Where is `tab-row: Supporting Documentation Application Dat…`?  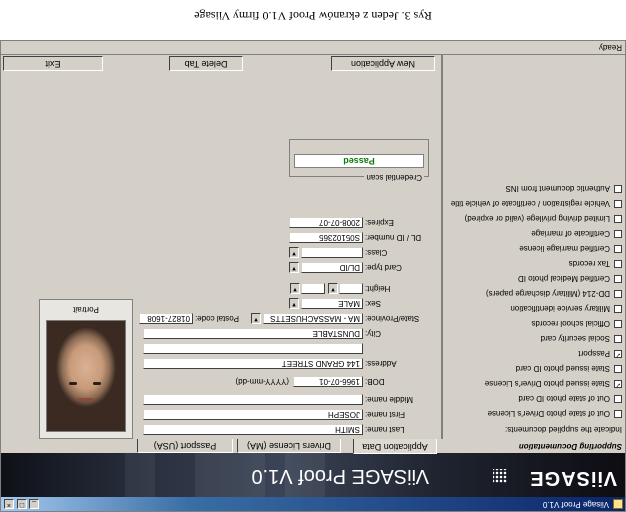
tab-row: Supporting Documentation Application Dat… is located at coordinates (313, 446).